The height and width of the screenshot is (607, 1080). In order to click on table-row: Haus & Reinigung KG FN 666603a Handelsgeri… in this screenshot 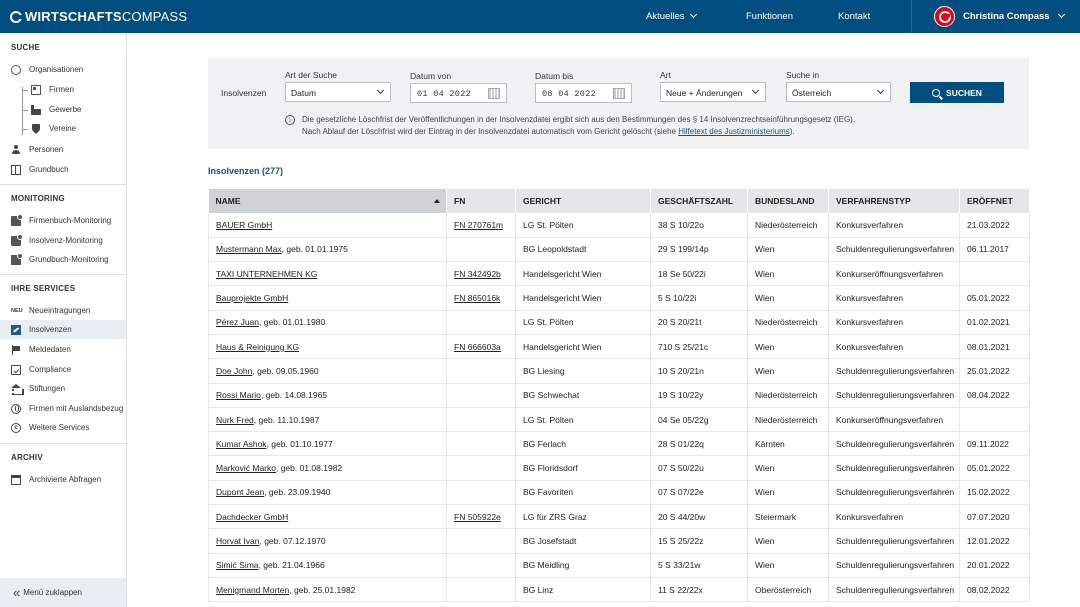, I will do `click(619, 347)`.